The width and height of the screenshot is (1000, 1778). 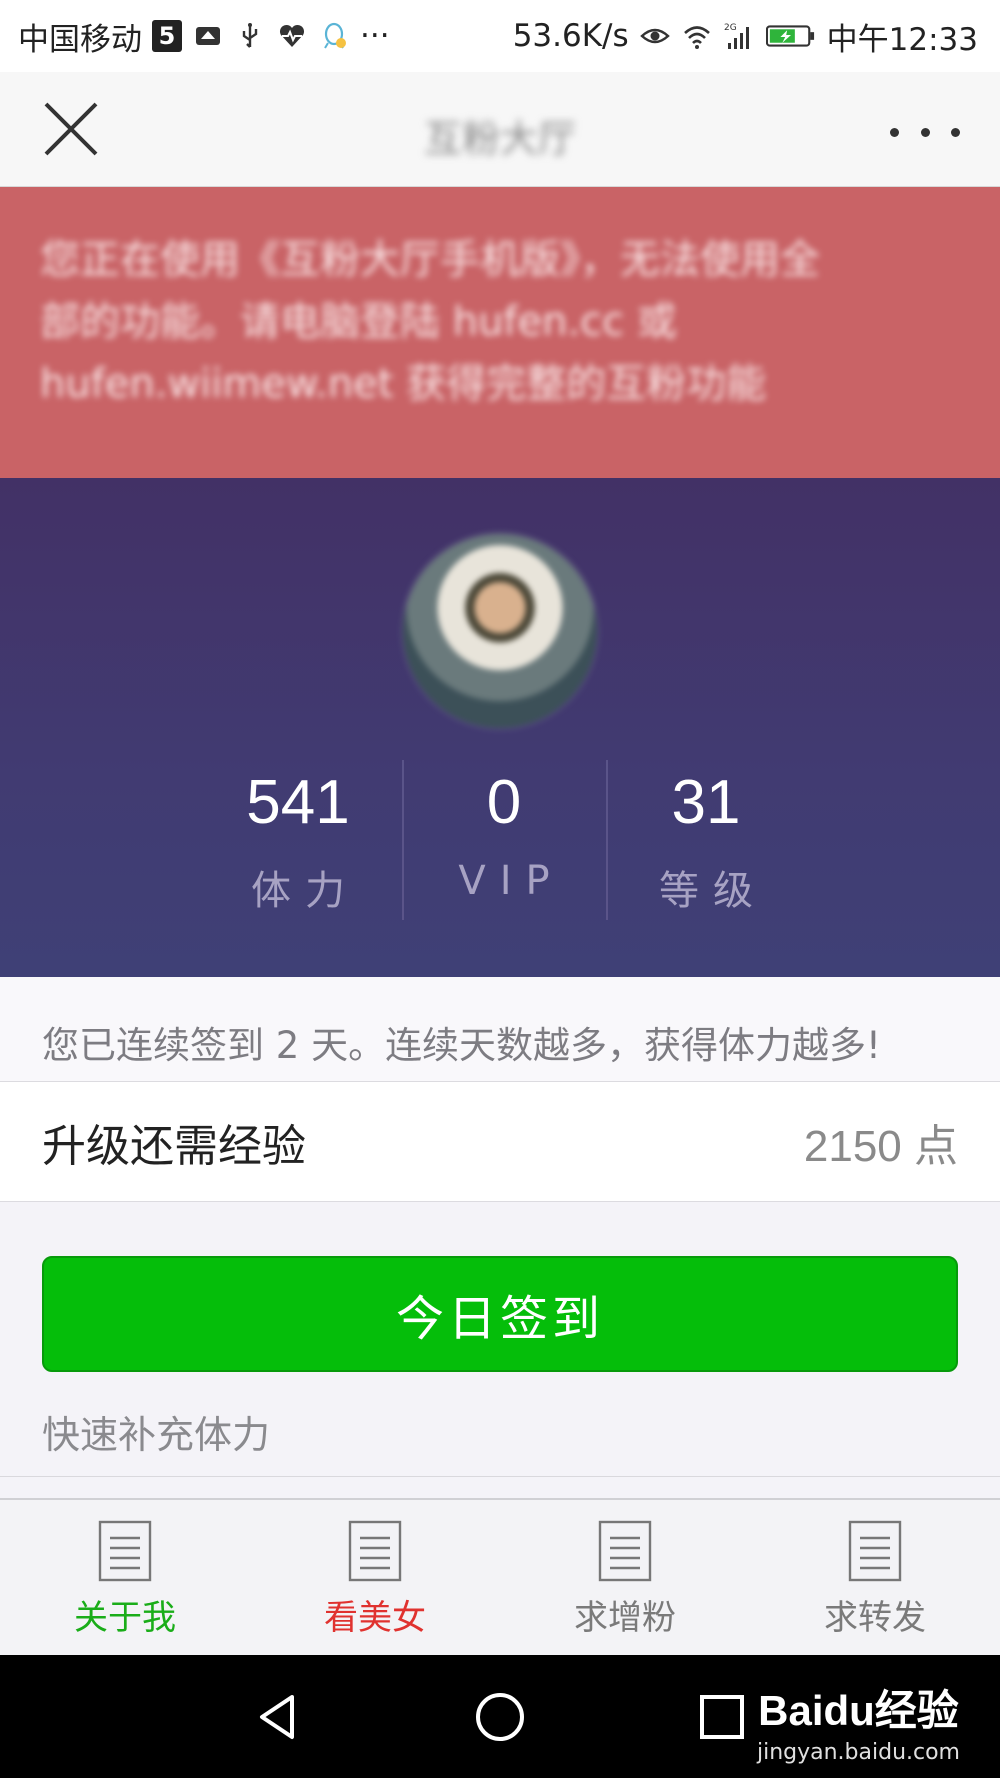 I want to click on stat-level-label: 等级, so click(x=713, y=891).